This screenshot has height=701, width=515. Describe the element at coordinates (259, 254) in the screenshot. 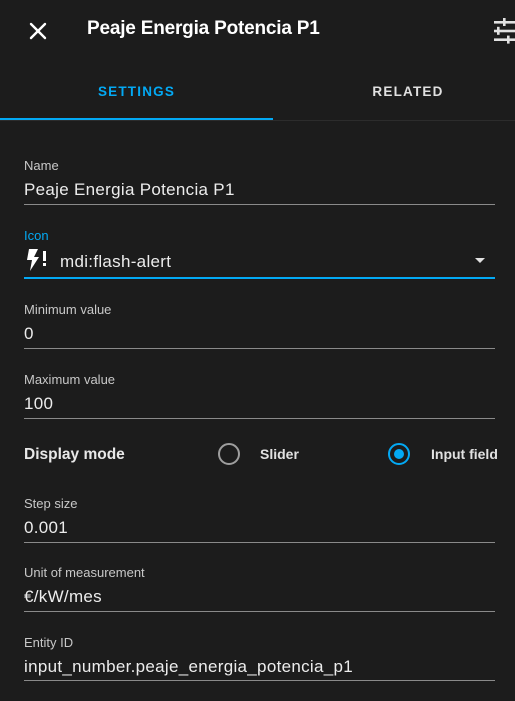

I see `icon-field: Icon mdi:flash-alert` at that location.